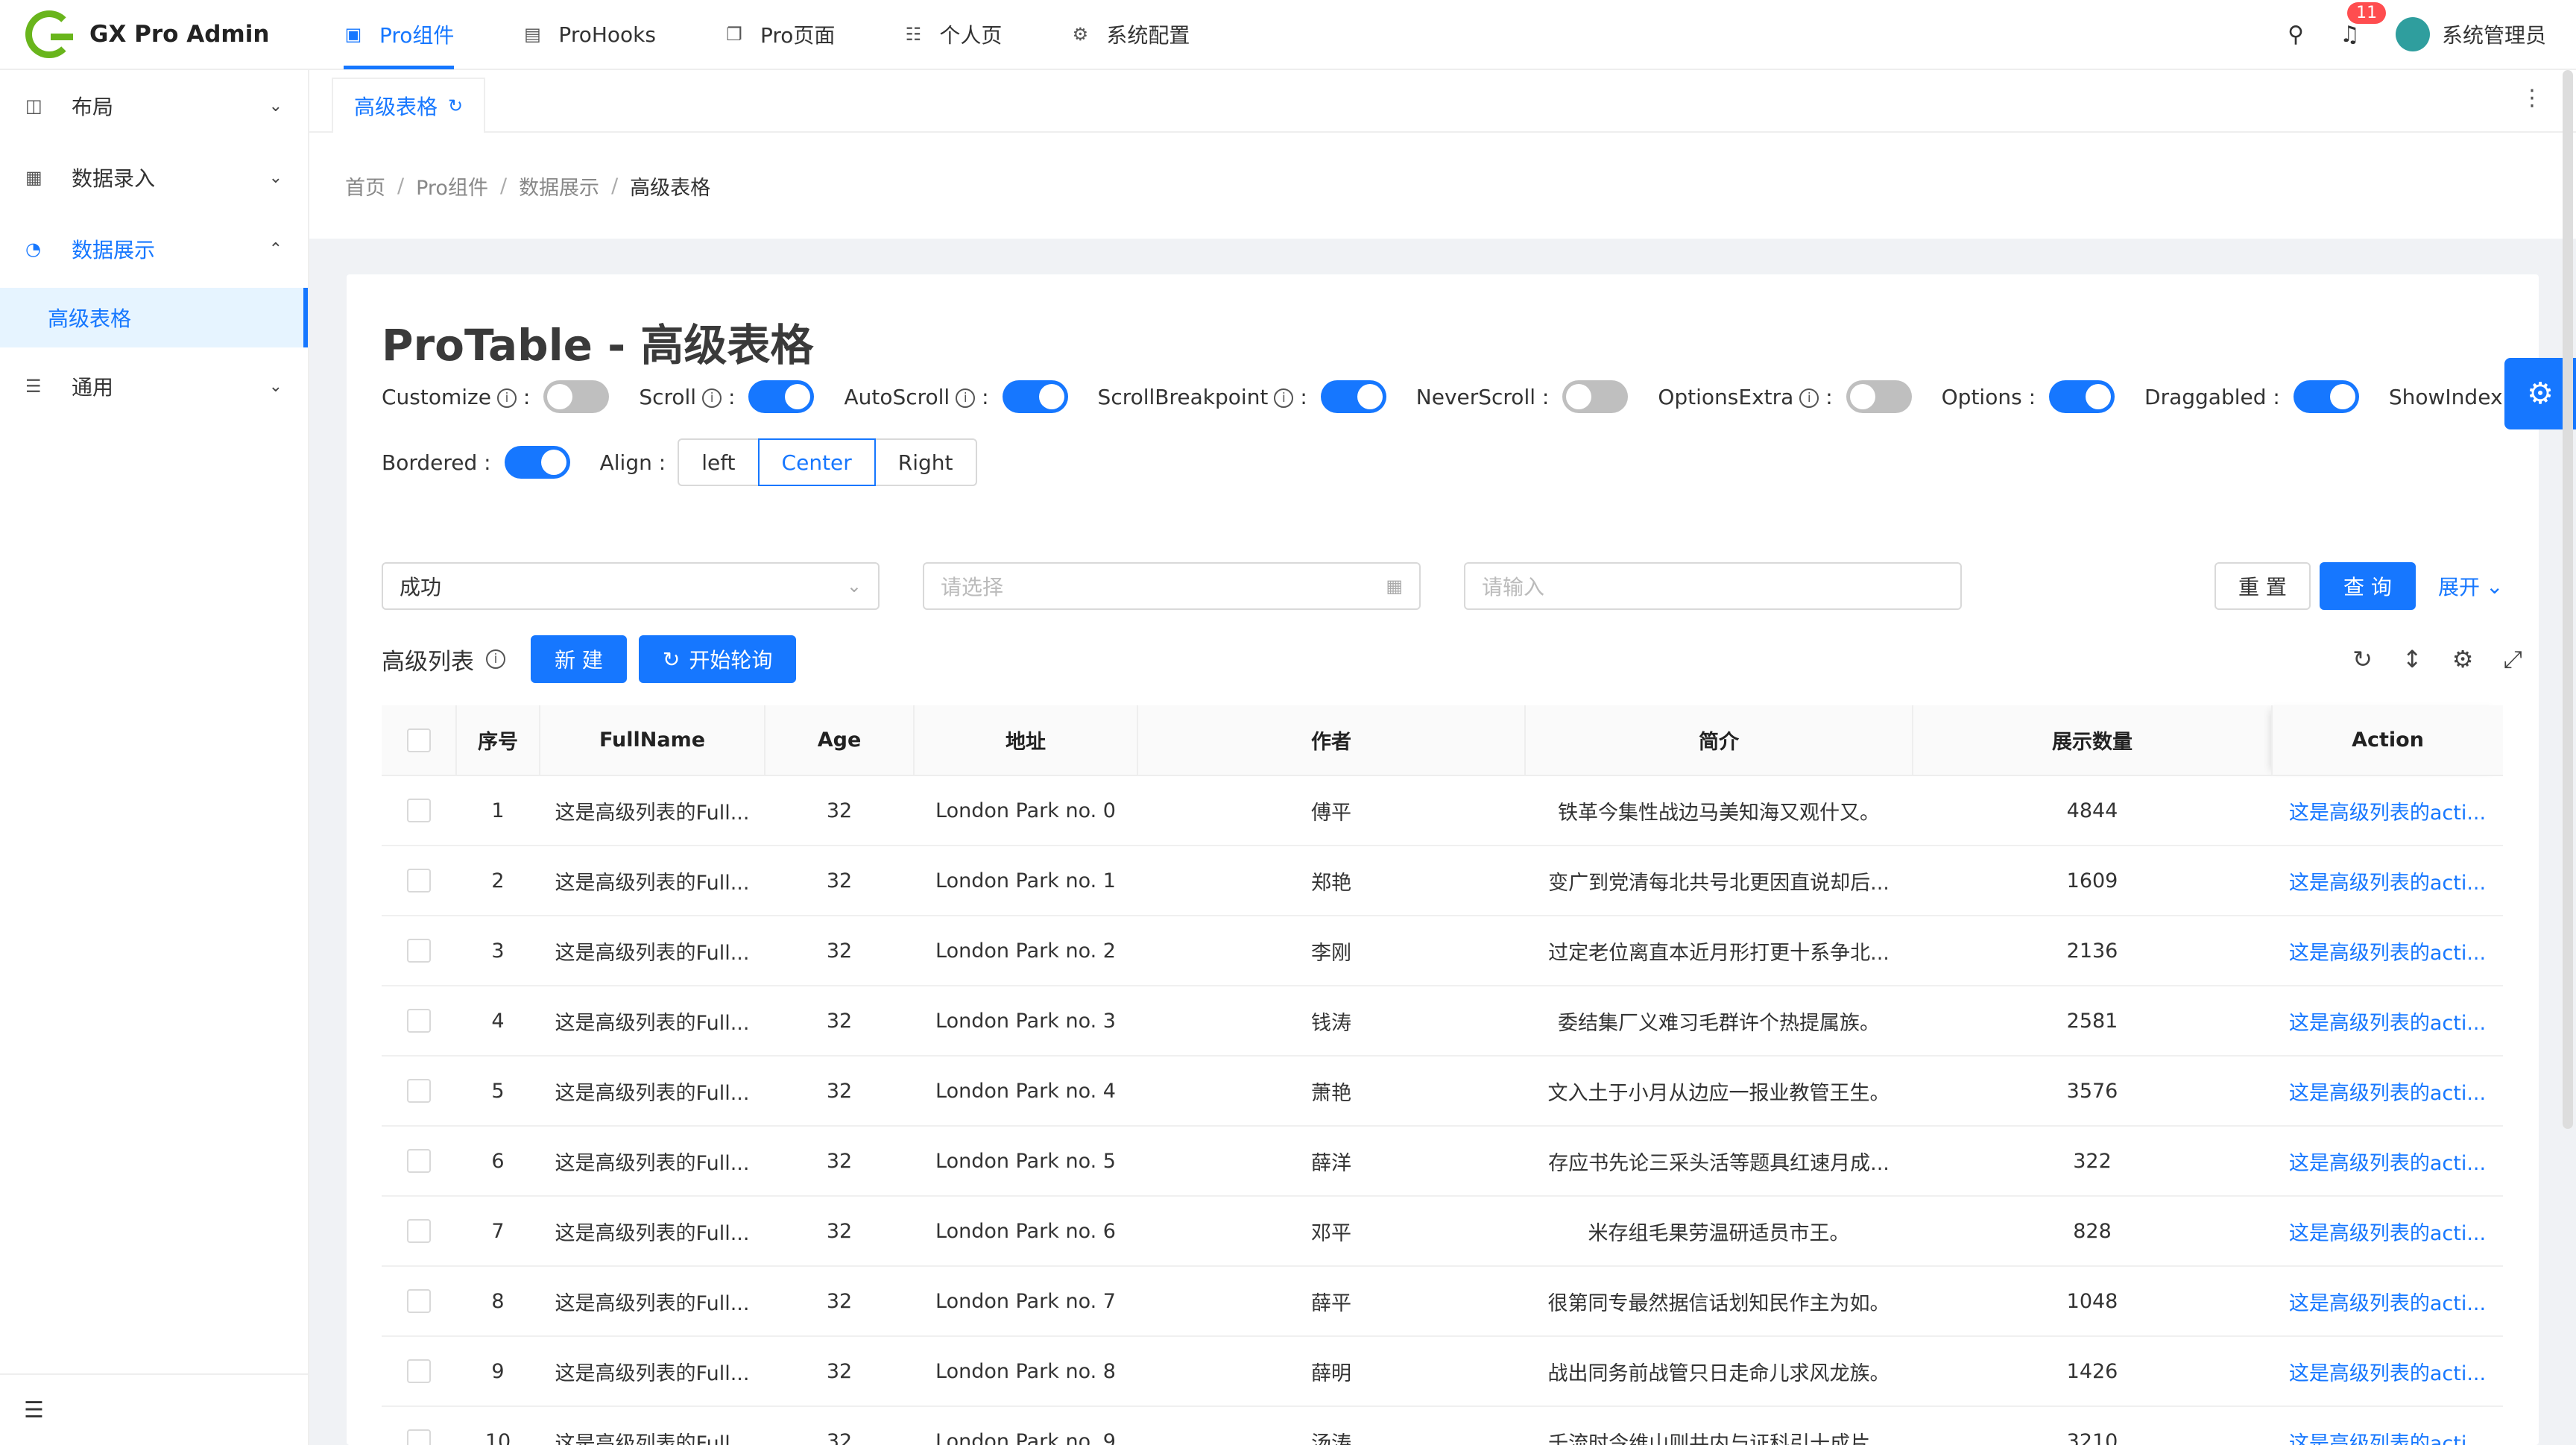 This screenshot has height=1445, width=2576. What do you see at coordinates (2093, 740) in the screenshot?
I see `column-header-display-count: 展示数量` at bounding box center [2093, 740].